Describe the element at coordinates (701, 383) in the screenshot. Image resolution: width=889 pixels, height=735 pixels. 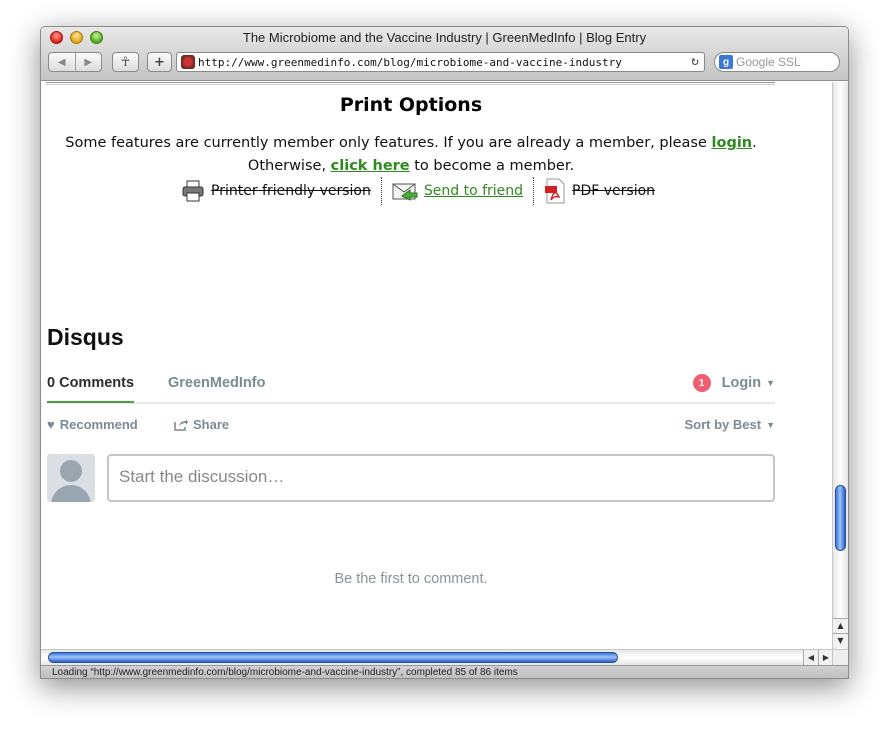
I see `notification-badge: 1` at that location.